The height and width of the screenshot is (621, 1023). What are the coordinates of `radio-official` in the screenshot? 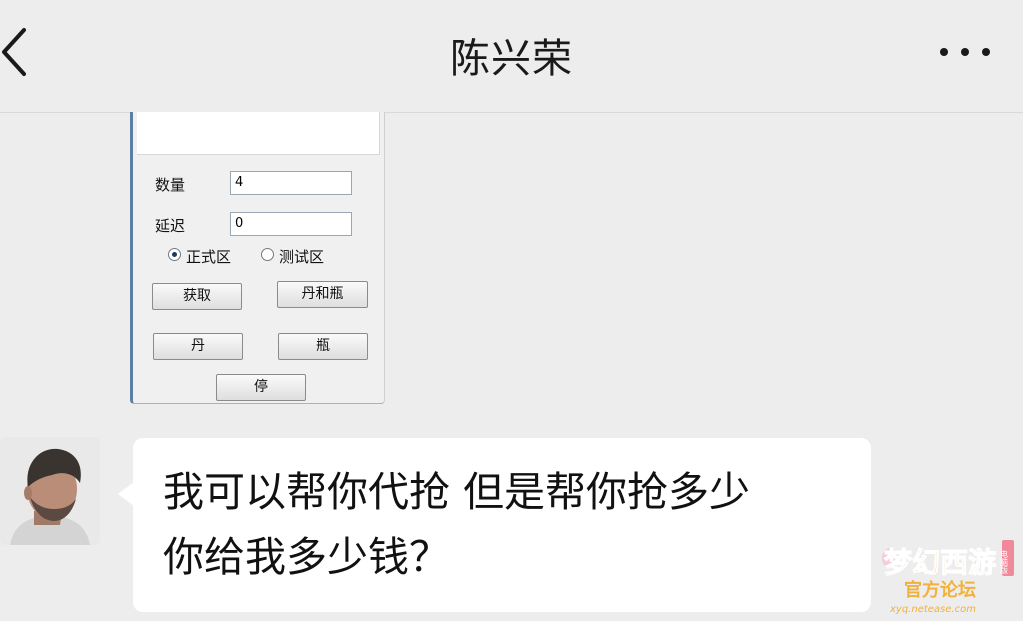 It's located at (174, 254).